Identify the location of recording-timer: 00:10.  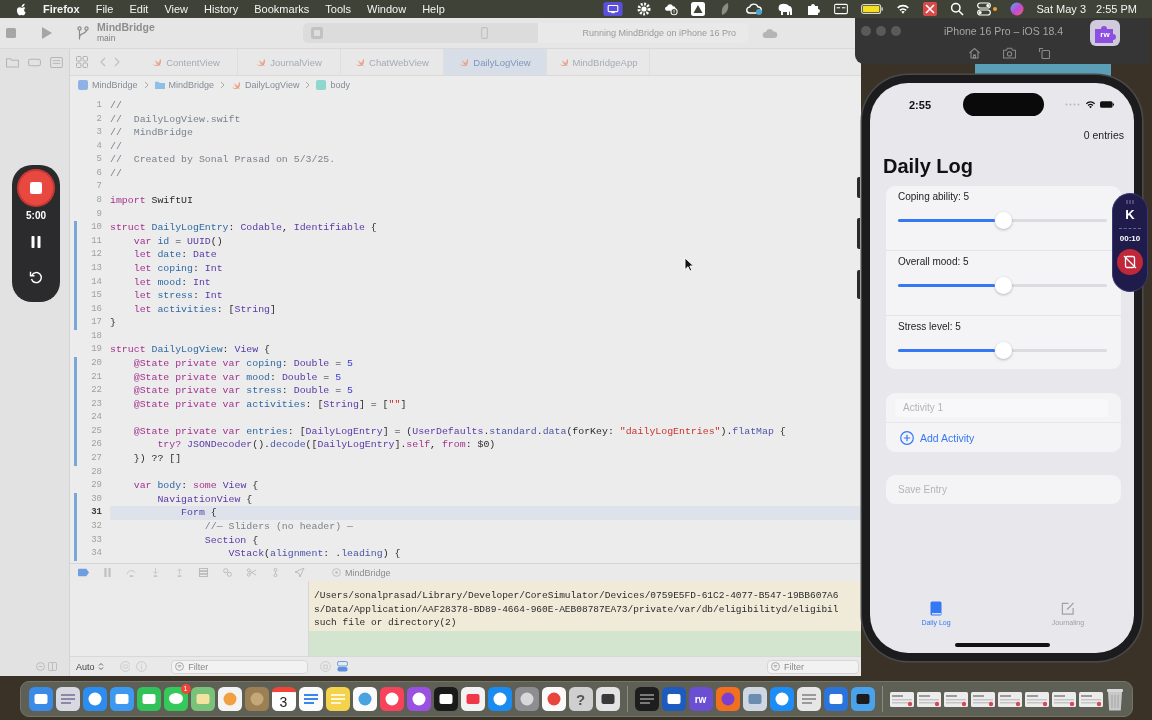
(1130, 239).